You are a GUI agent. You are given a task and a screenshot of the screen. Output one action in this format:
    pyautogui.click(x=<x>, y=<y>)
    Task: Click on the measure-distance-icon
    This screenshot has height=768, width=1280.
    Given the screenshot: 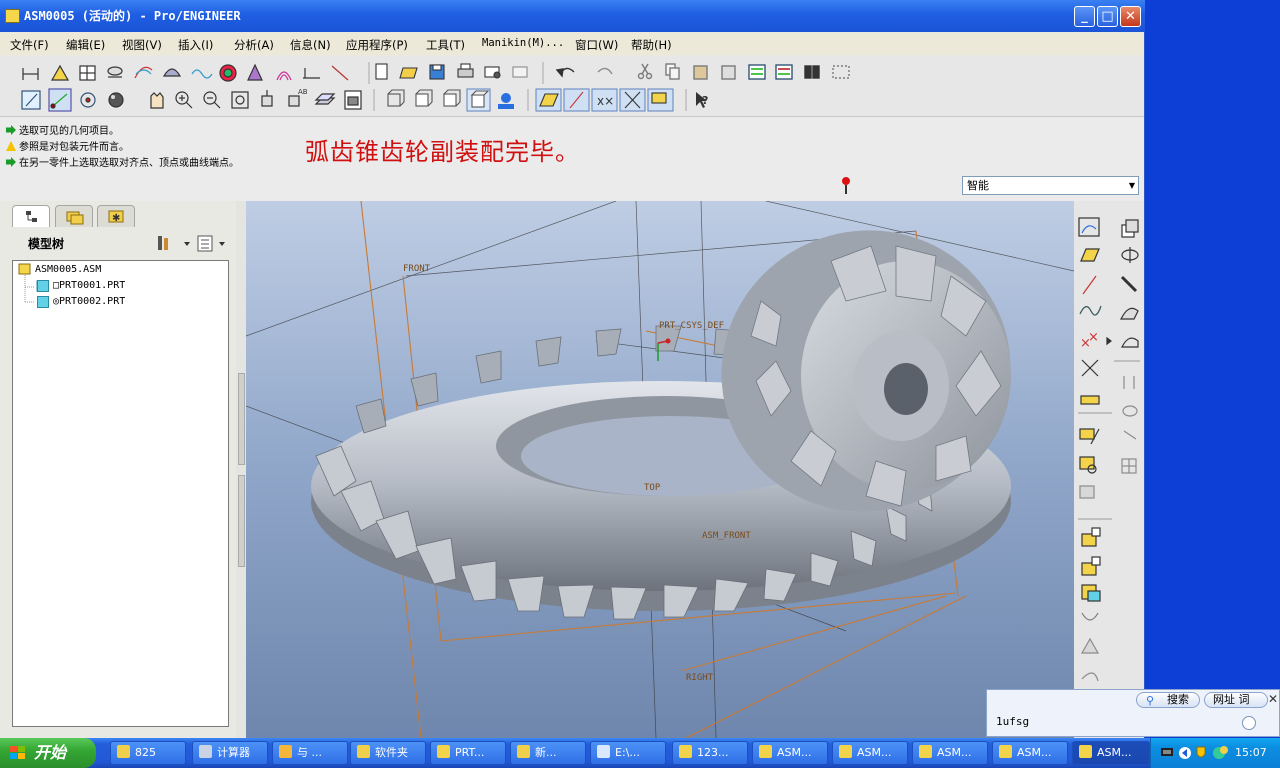 What is the action you would take?
    pyautogui.click(x=30, y=74)
    